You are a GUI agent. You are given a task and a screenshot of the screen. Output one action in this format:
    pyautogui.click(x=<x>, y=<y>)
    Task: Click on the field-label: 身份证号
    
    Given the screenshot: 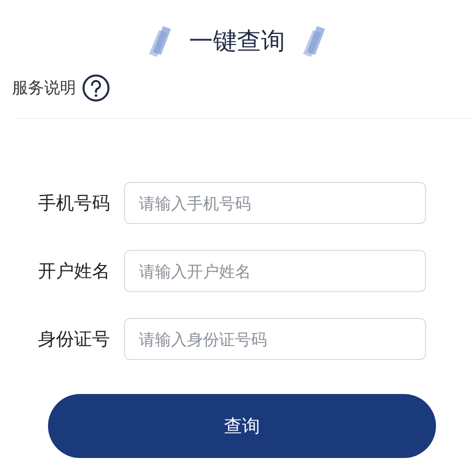 What is the action you would take?
    pyautogui.click(x=73, y=339)
    